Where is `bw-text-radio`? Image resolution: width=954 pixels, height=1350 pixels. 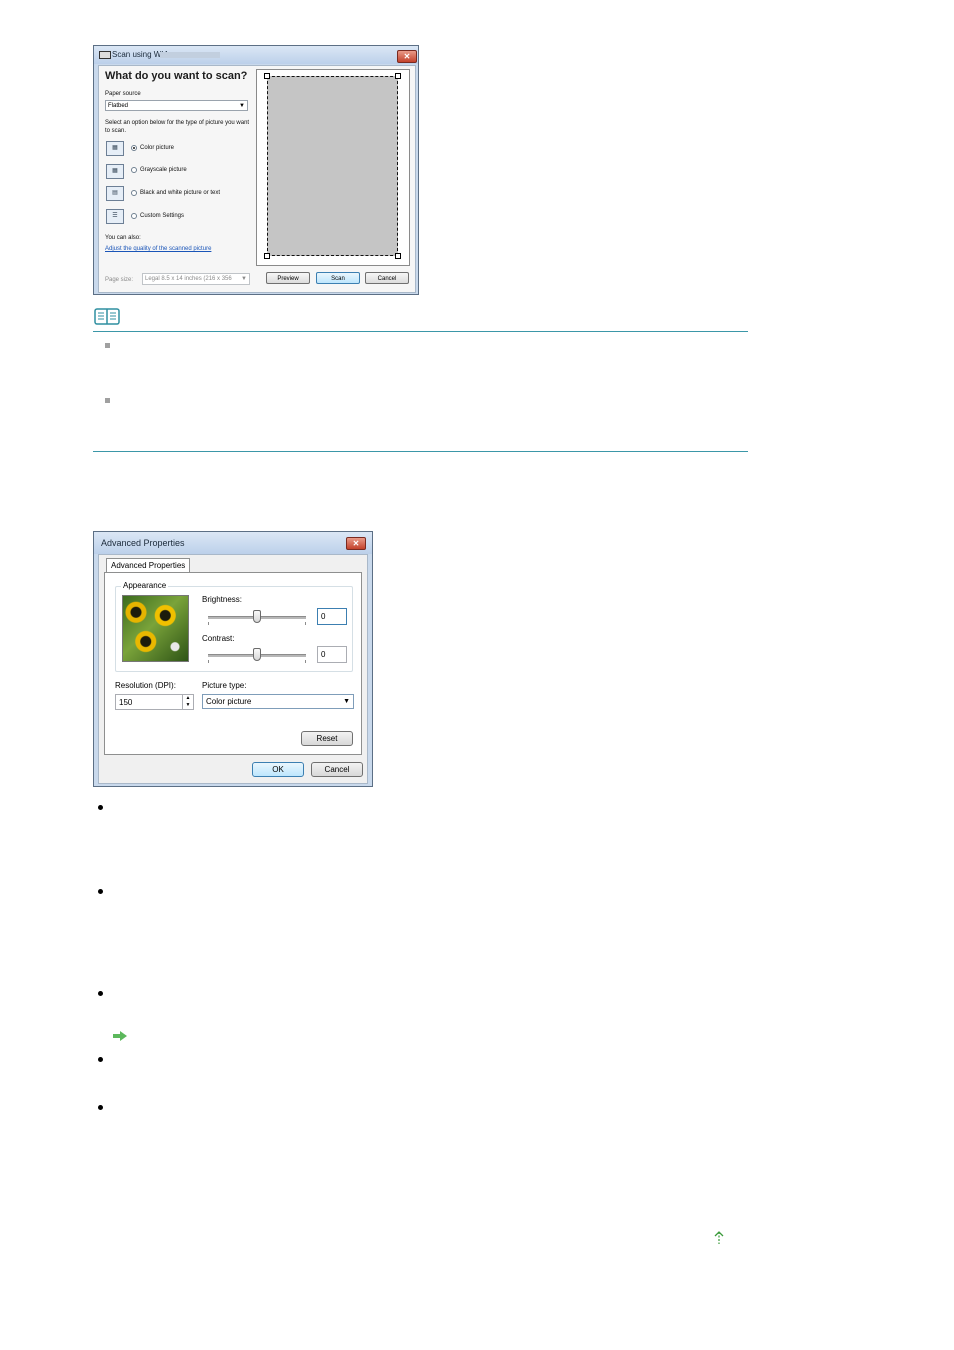
bw-text-radio is located at coordinates (134, 193).